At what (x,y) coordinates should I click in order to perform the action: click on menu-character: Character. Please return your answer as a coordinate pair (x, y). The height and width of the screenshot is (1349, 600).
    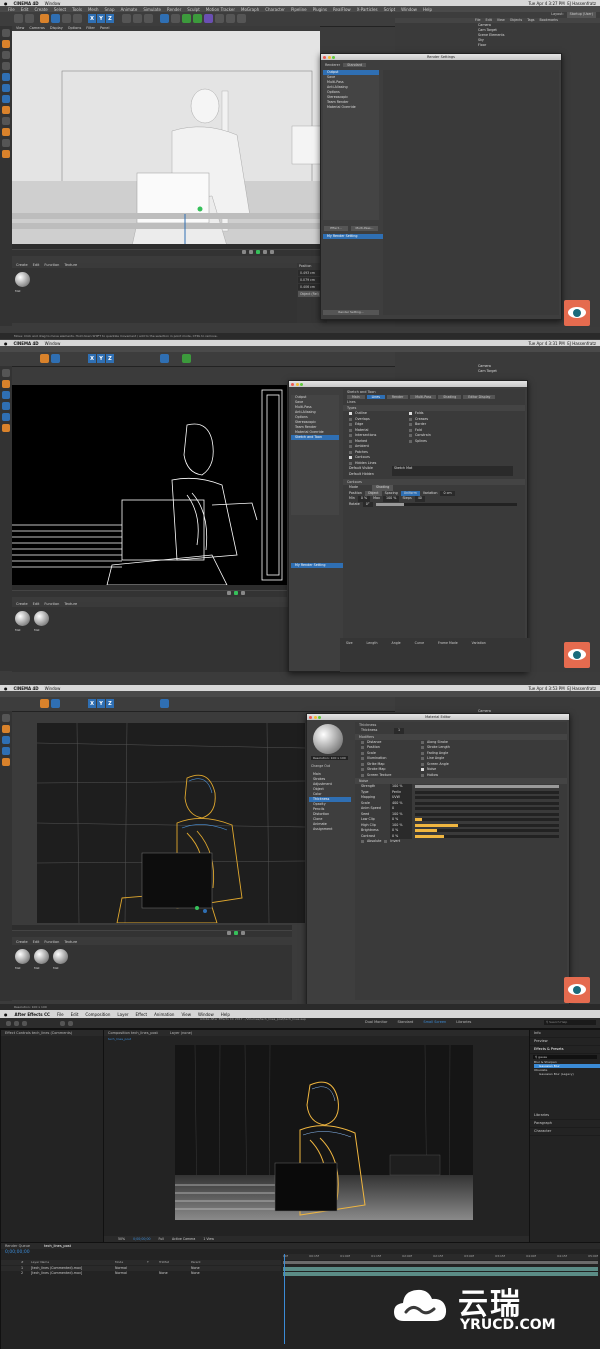
    Looking at the image, I should click on (275, 9).